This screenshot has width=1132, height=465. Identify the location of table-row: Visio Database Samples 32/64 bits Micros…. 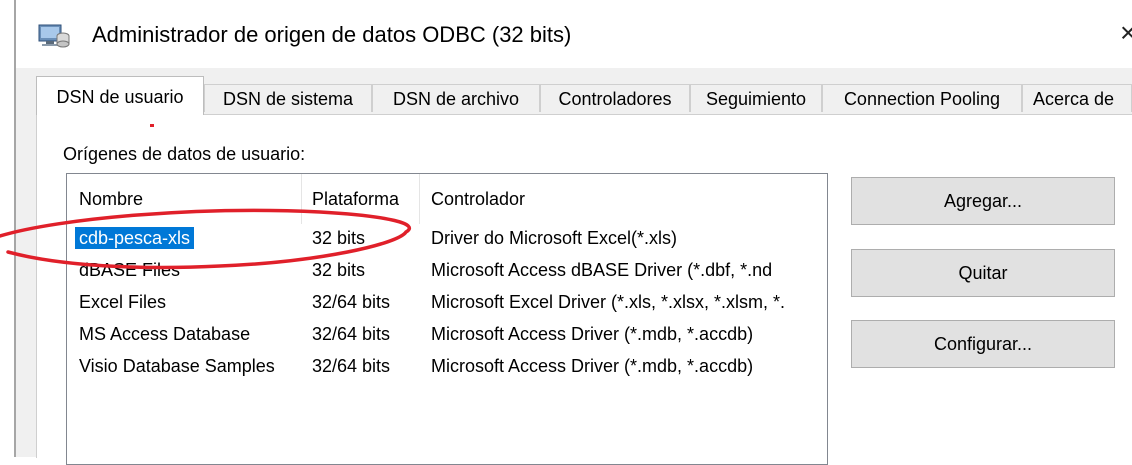
(447, 366).